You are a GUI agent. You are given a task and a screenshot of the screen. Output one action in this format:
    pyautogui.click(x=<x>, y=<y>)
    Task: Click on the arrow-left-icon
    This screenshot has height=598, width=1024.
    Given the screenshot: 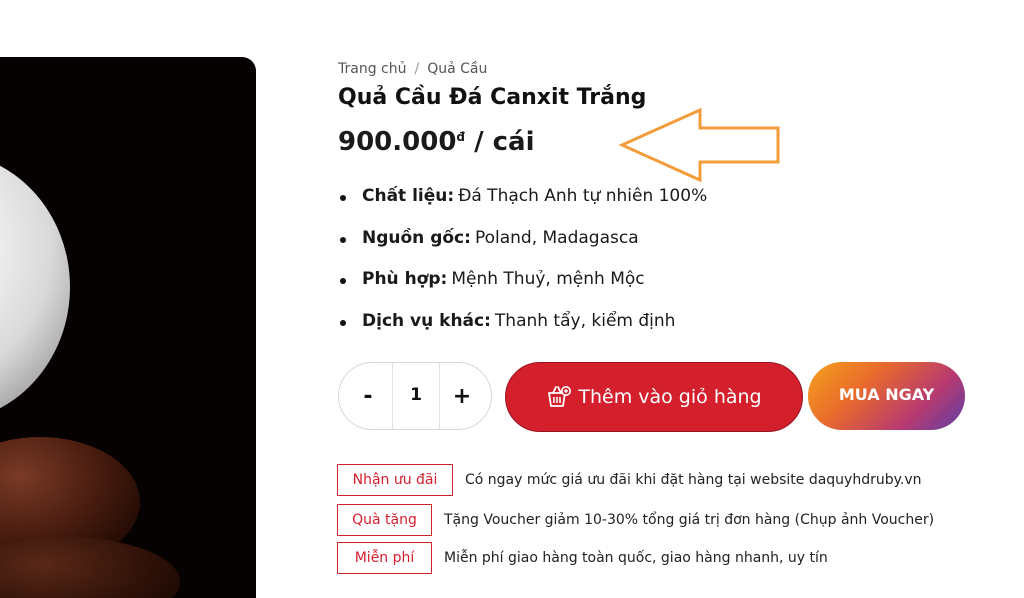 What is the action you would take?
    pyautogui.click(x=699, y=145)
    